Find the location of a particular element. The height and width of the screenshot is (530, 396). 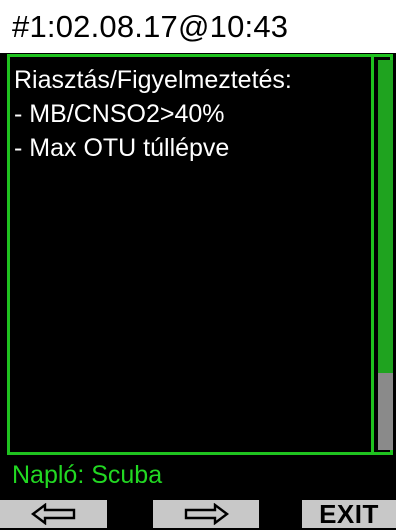

alarm-item: - MB/CNSO2>40% is located at coordinates (119, 114).